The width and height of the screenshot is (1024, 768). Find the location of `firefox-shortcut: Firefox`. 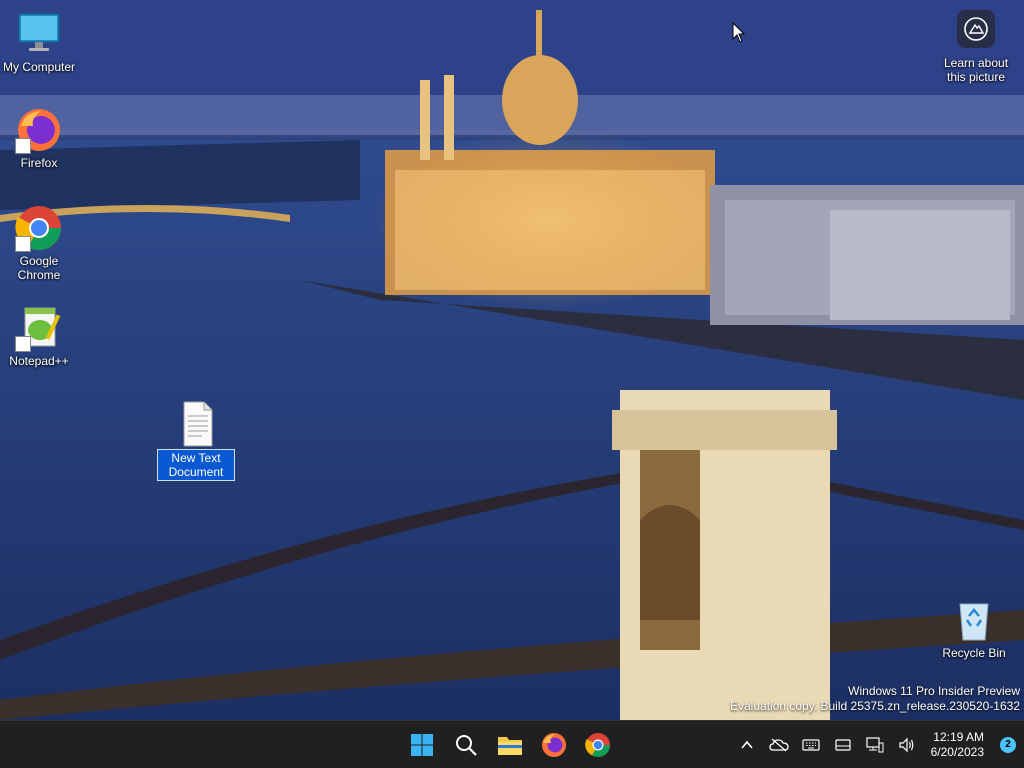

firefox-shortcut: Firefox is located at coordinates (39, 138).